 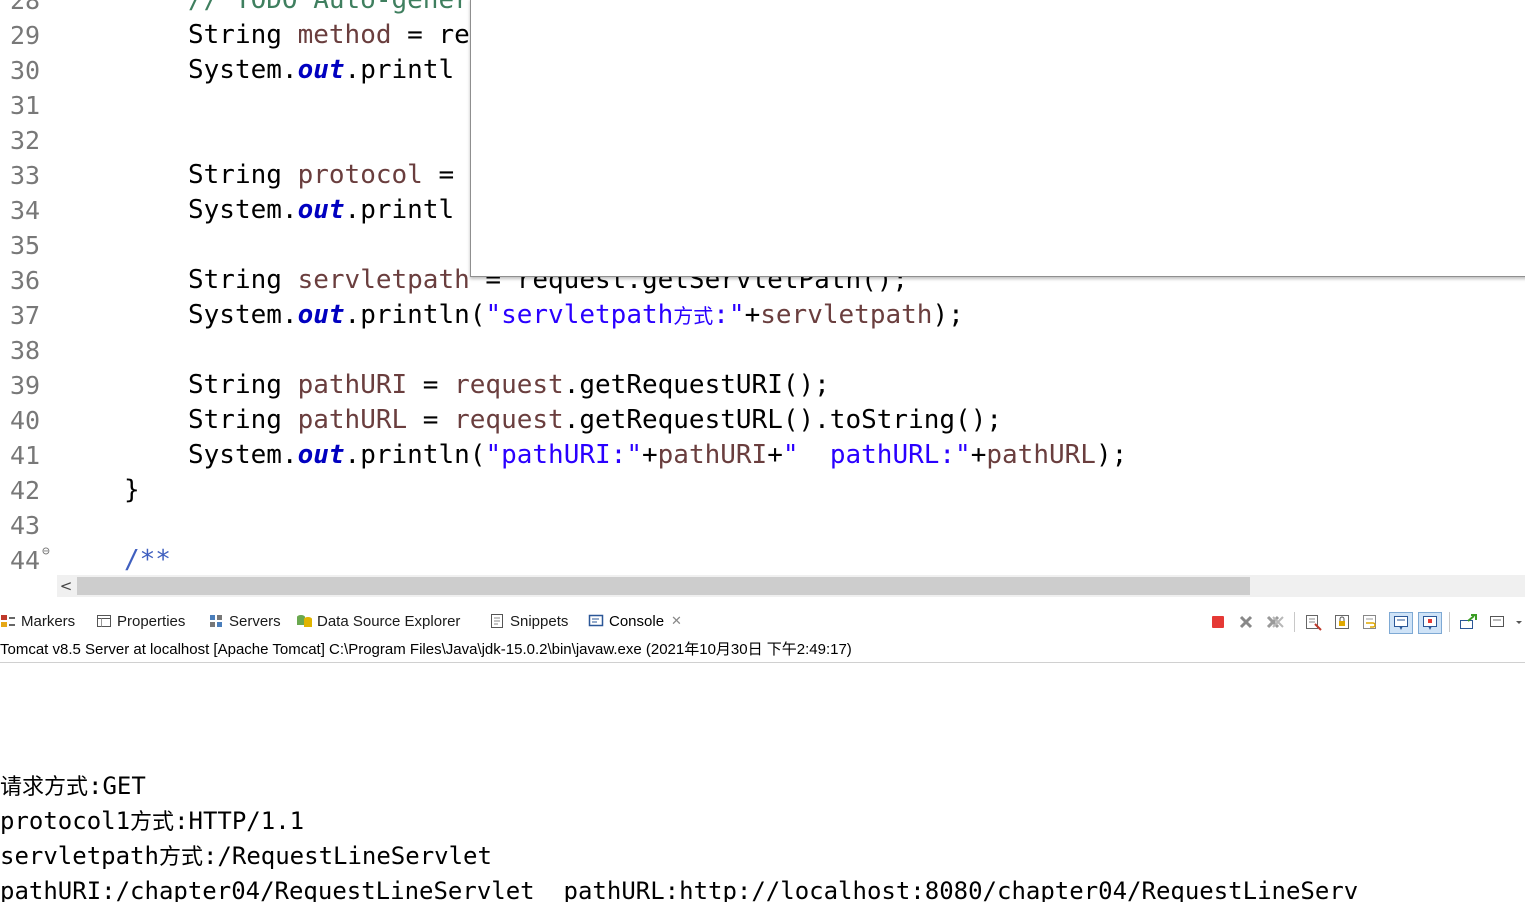 I want to click on code-token: /**, so click(x=147, y=560).